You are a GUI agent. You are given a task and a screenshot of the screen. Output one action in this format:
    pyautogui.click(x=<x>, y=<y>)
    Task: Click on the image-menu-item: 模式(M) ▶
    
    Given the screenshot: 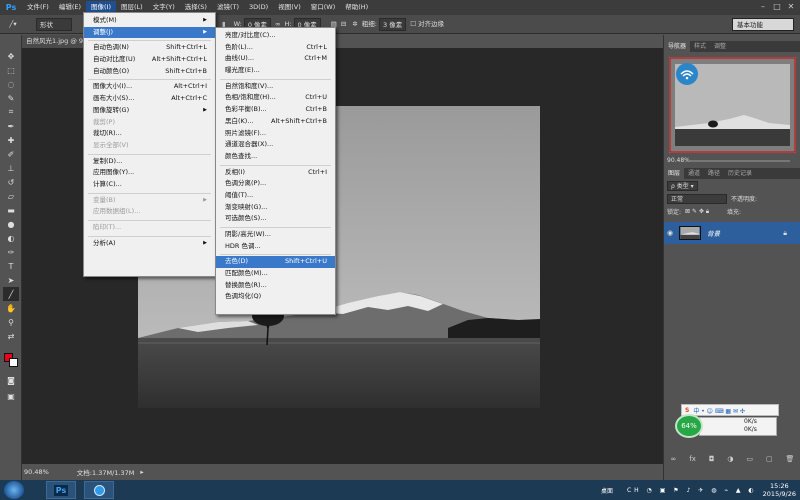 What is the action you would take?
    pyautogui.click(x=149, y=21)
    